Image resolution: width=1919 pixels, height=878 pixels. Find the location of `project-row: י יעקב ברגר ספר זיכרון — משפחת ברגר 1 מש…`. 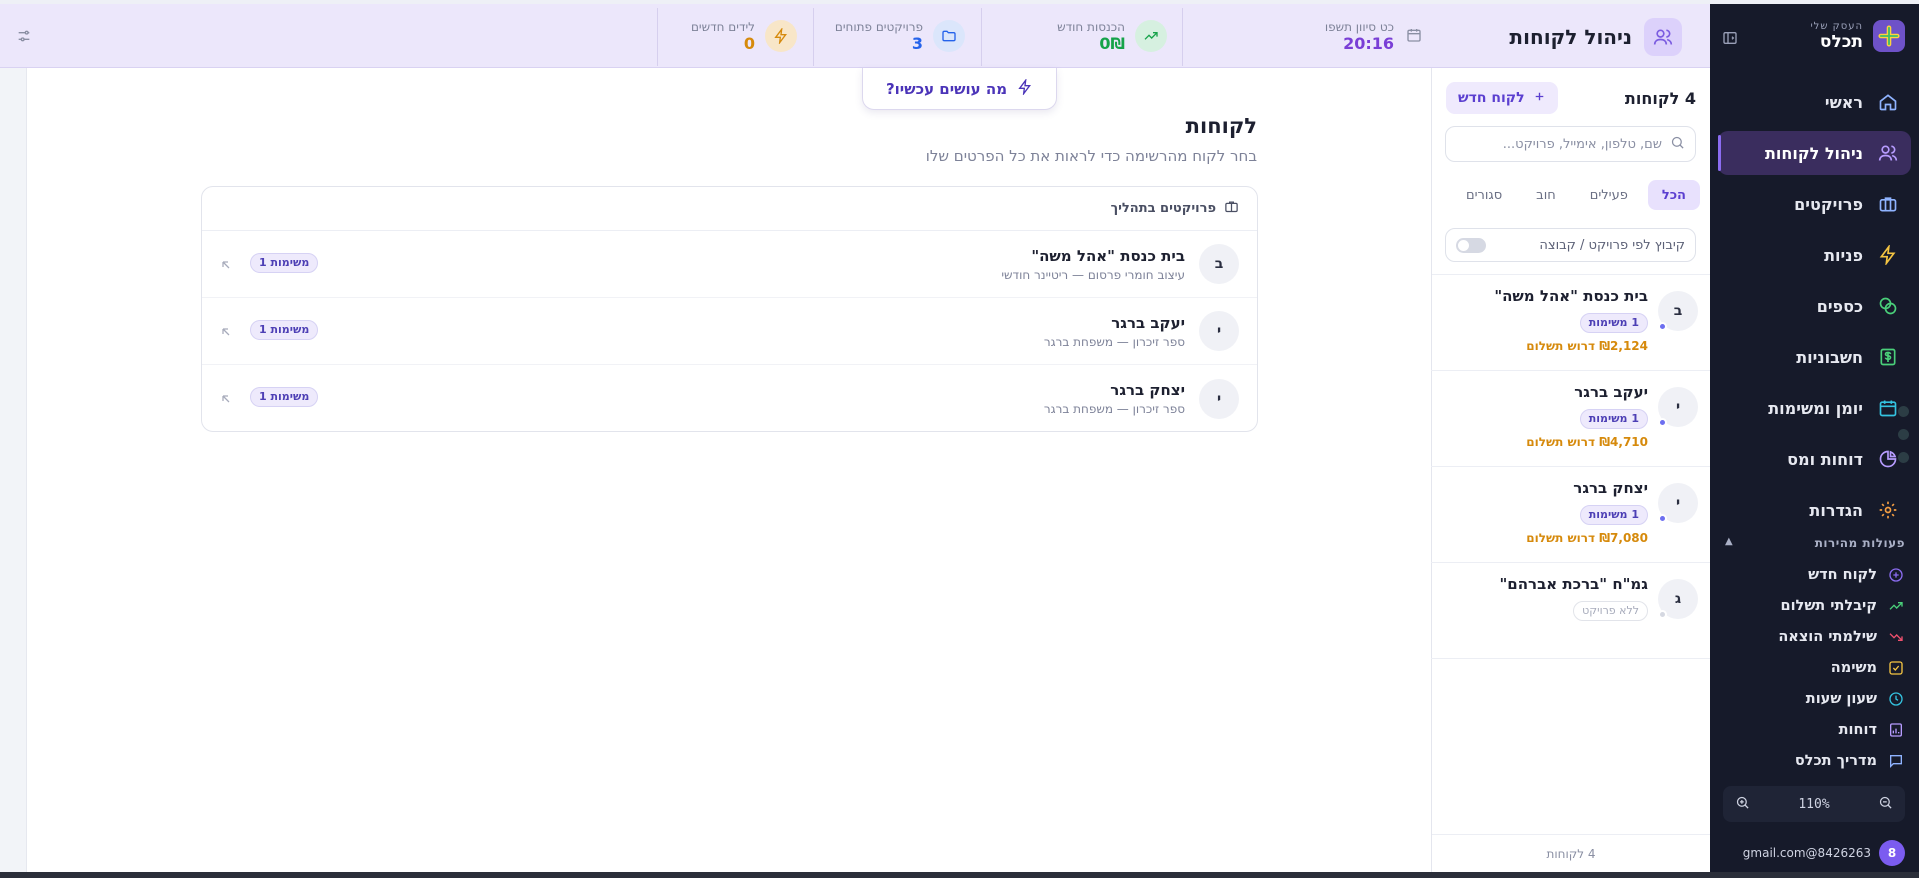

project-row: י יעקב ברגר ספר זיכרון — משפחת ברגר 1 מש… is located at coordinates (729, 331).